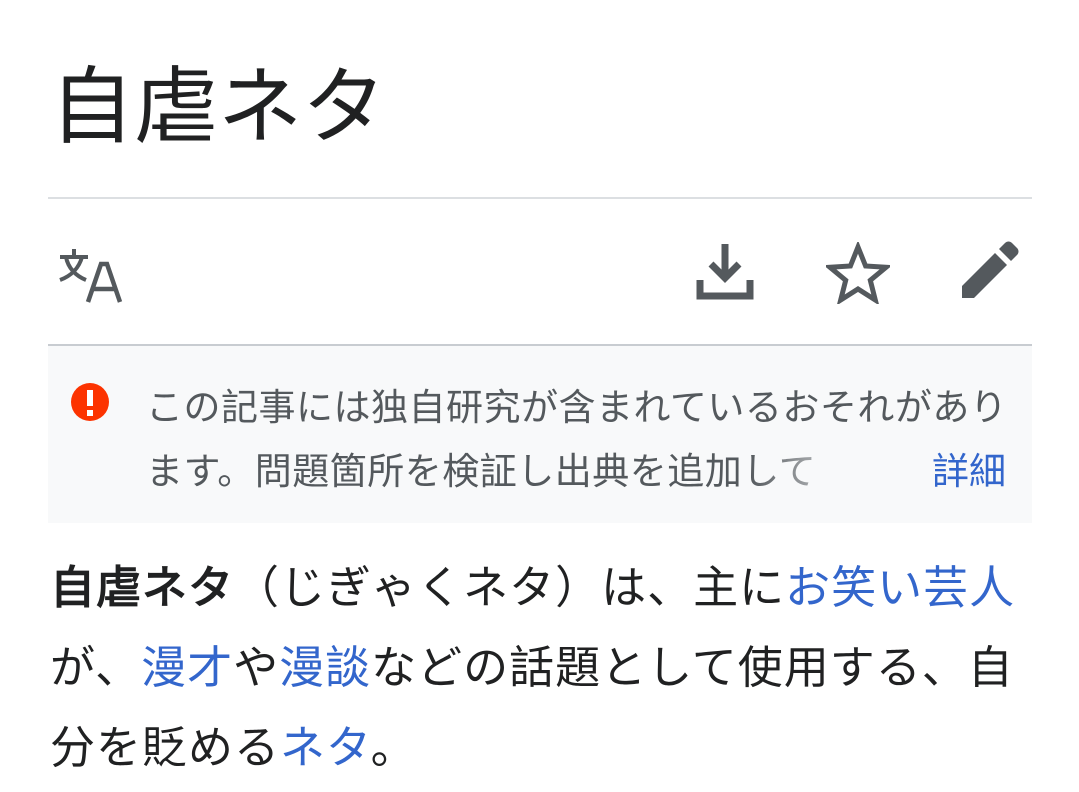 The height and width of the screenshot is (792, 1079). I want to click on lead-text-ya: や, so click(256, 667).